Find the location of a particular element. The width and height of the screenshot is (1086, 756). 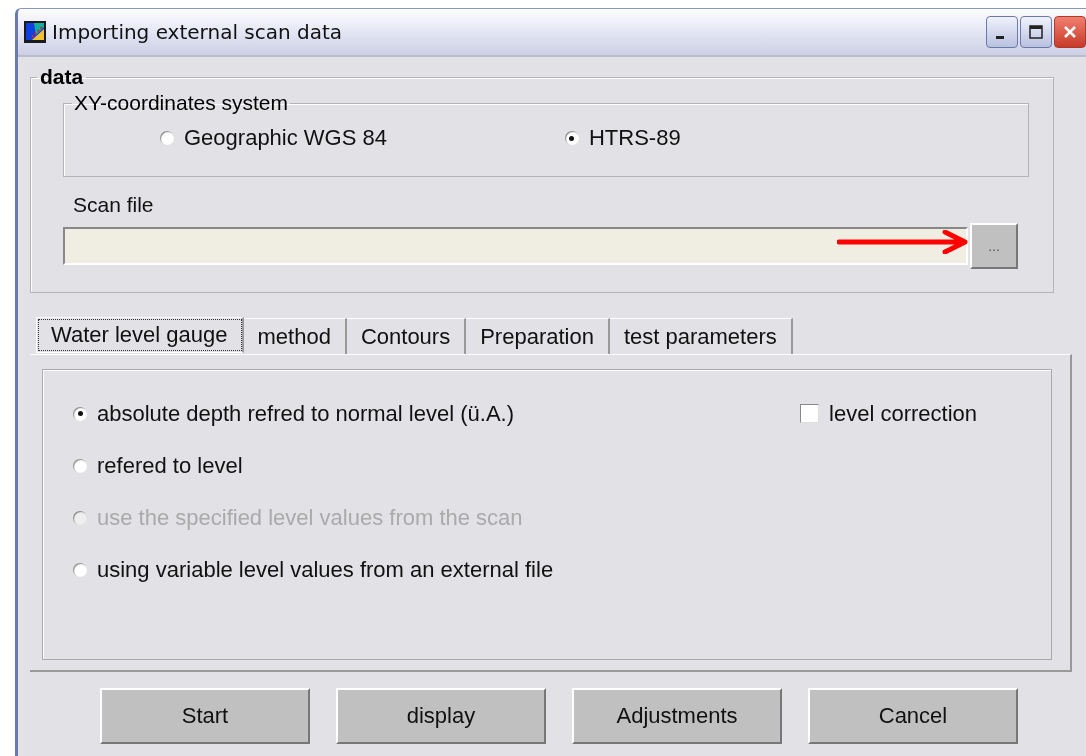

scan-file-field is located at coordinates (515, 246).